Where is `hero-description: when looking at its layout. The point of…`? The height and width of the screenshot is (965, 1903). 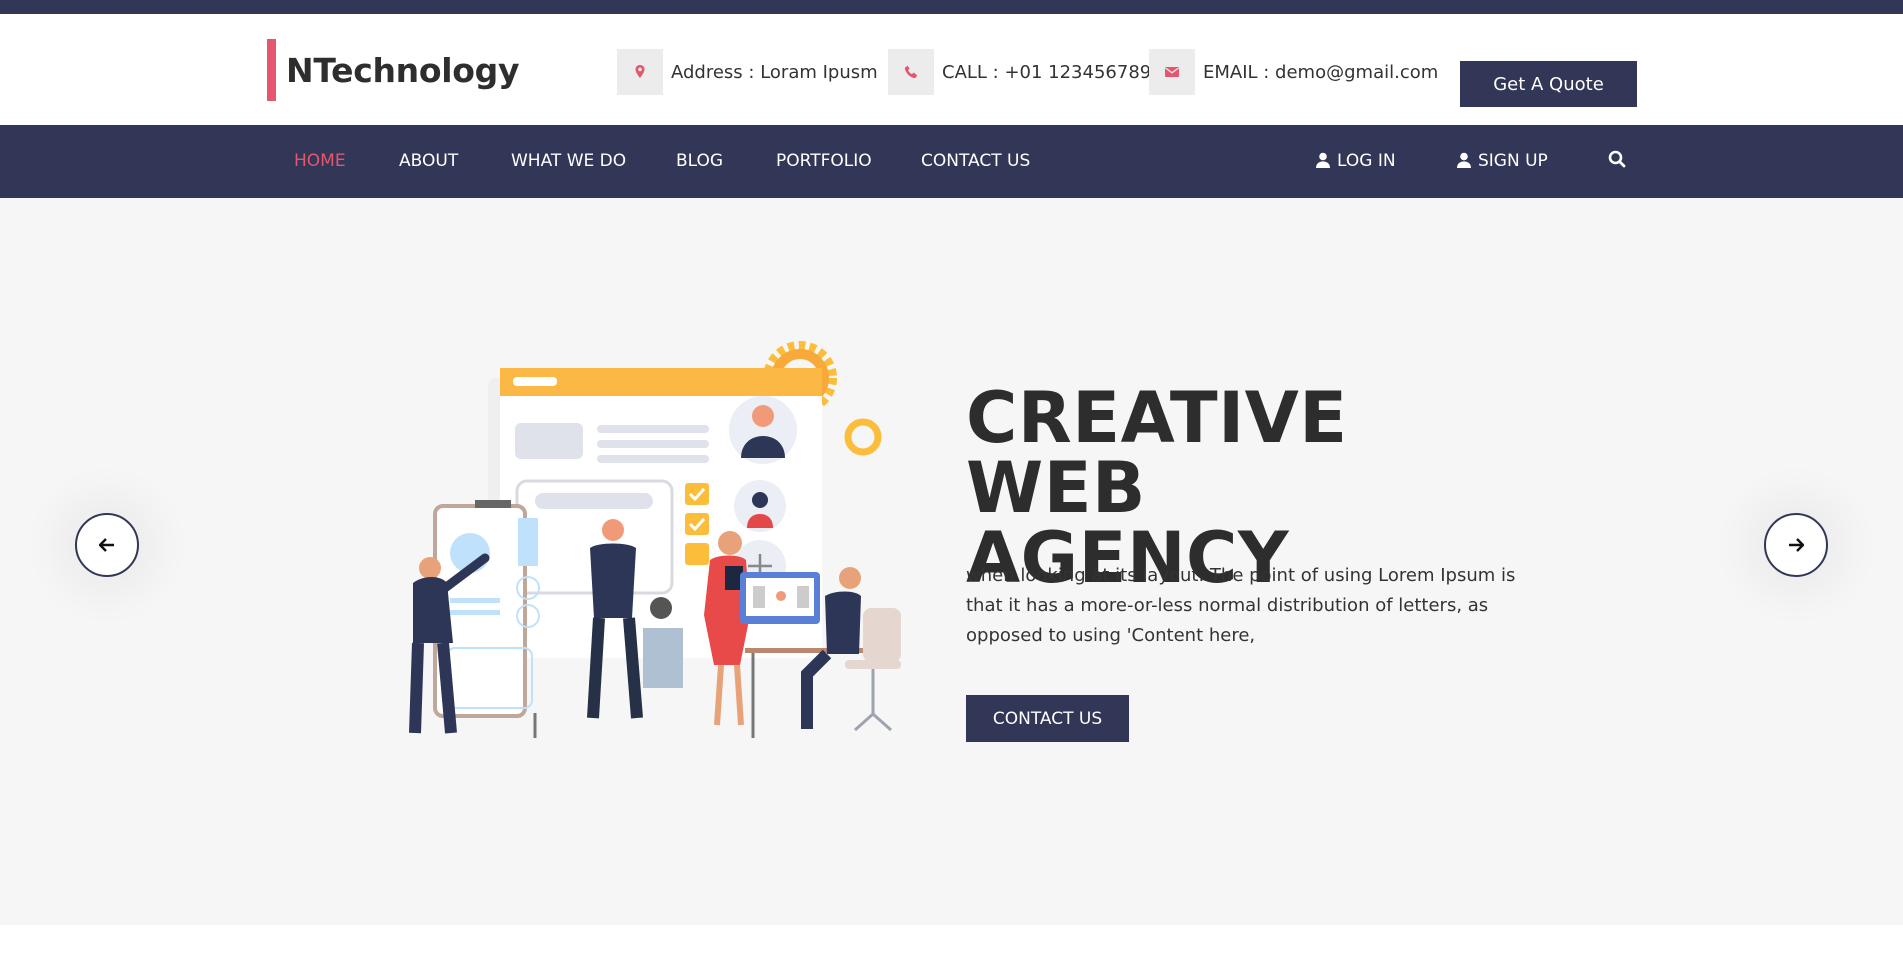 hero-description: when looking at its layout. The point of… is located at coordinates (1241, 605).